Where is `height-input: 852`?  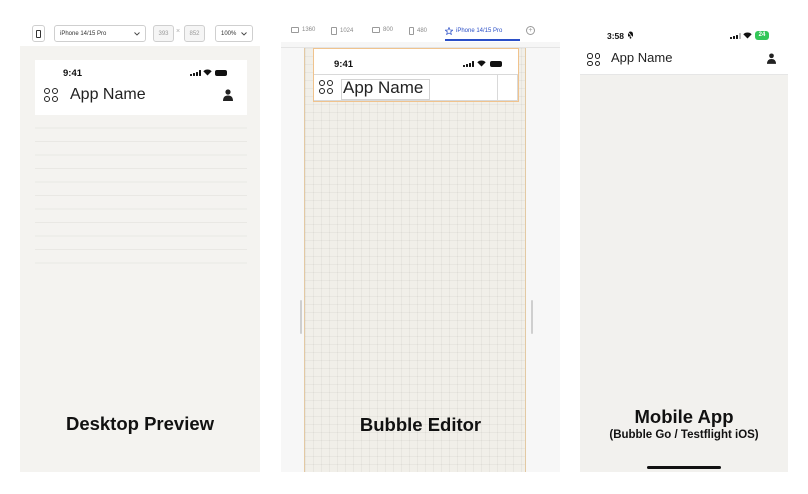
height-input: 852 is located at coordinates (194, 33).